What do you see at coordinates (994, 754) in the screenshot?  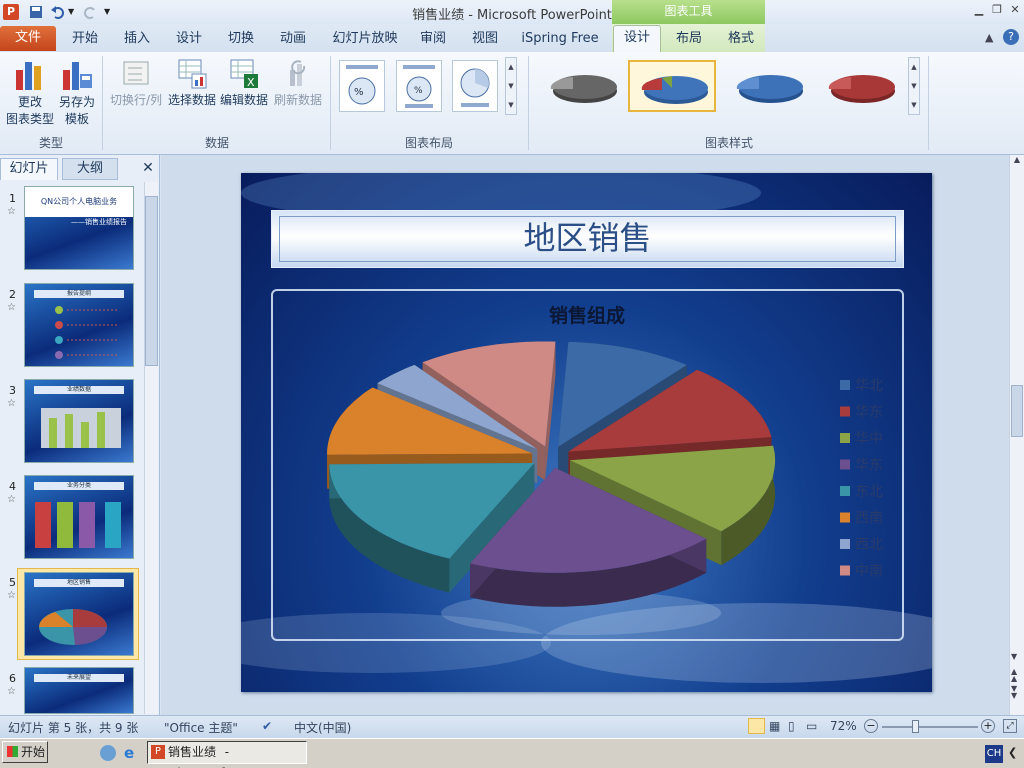 I see `ime-indicator: CH` at bounding box center [994, 754].